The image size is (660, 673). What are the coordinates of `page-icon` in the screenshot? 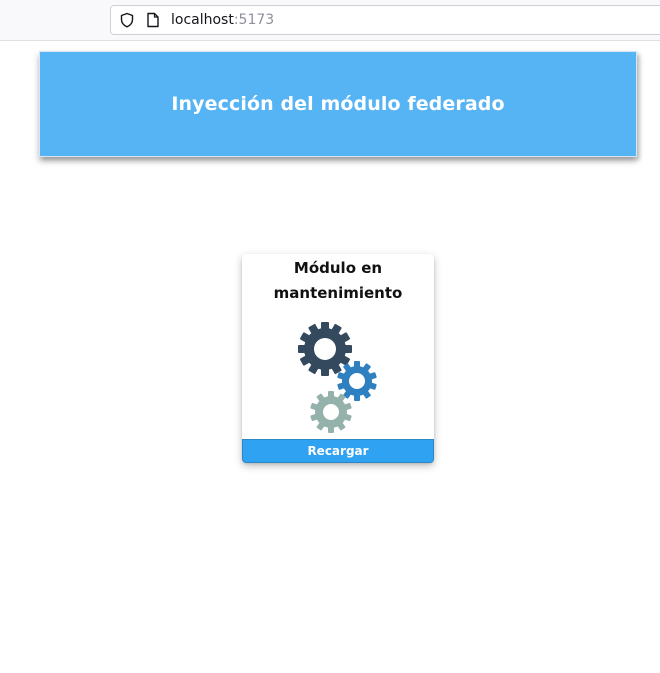 It's located at (153, 20).